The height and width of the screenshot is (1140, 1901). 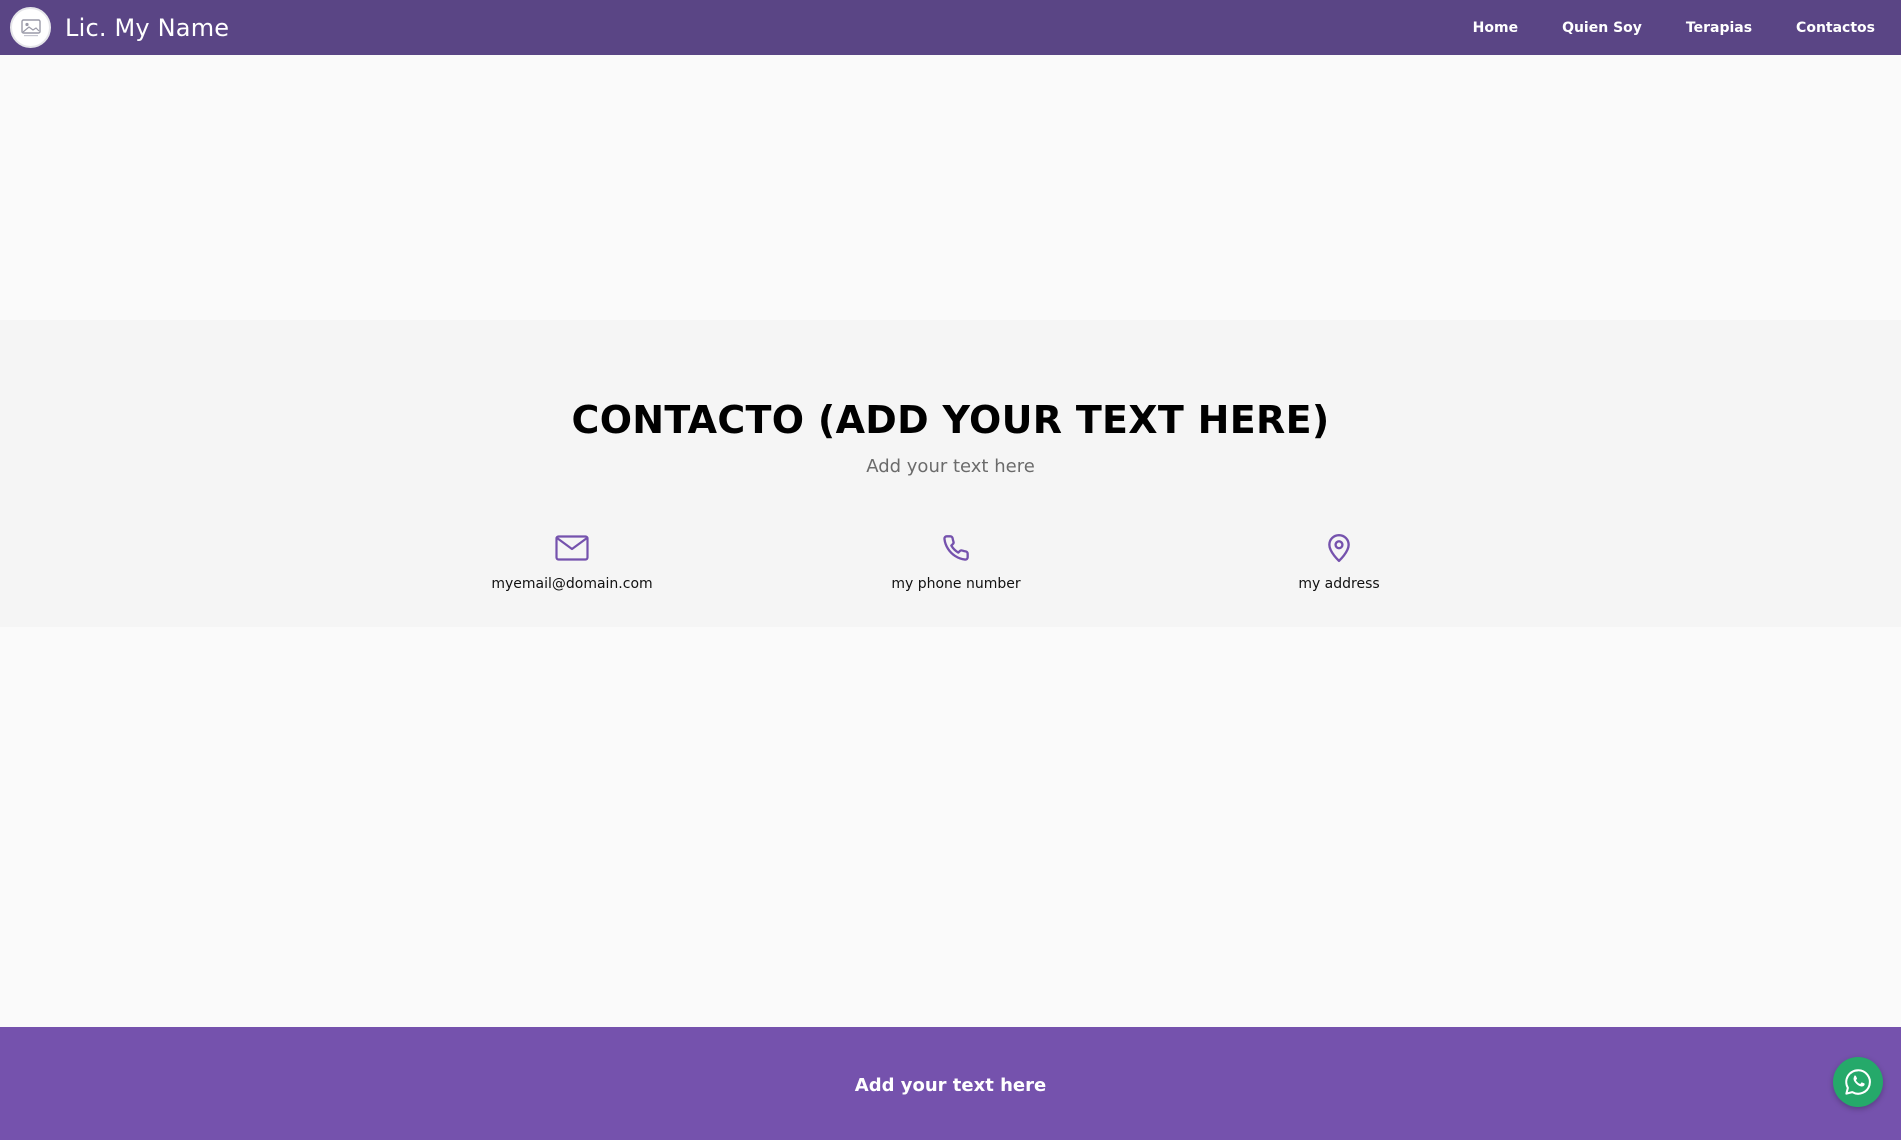 I want to click on nav-link-home: Home, so click(x=1495, y=28).